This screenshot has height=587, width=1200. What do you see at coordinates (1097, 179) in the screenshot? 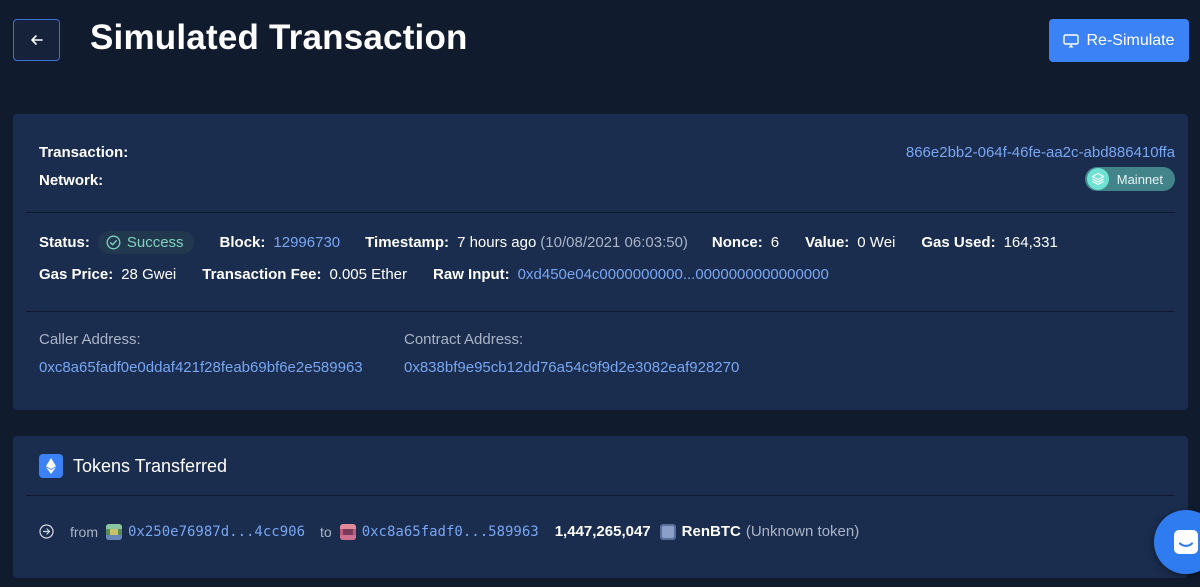
I see `layers-icon` at bounding box center [1097, 179].